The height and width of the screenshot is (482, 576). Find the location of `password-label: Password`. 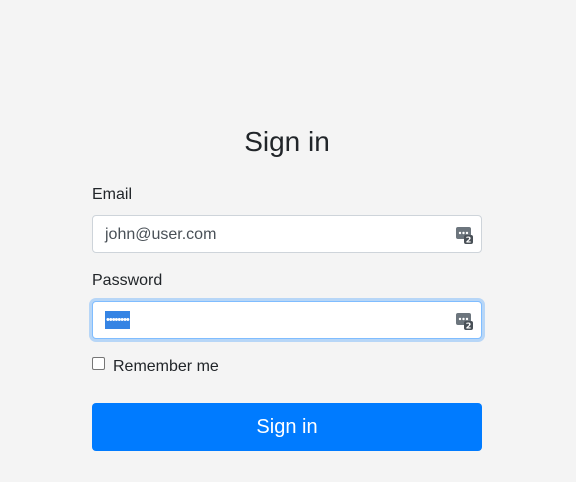

password-label: Password is located at coordinates (127, 280).